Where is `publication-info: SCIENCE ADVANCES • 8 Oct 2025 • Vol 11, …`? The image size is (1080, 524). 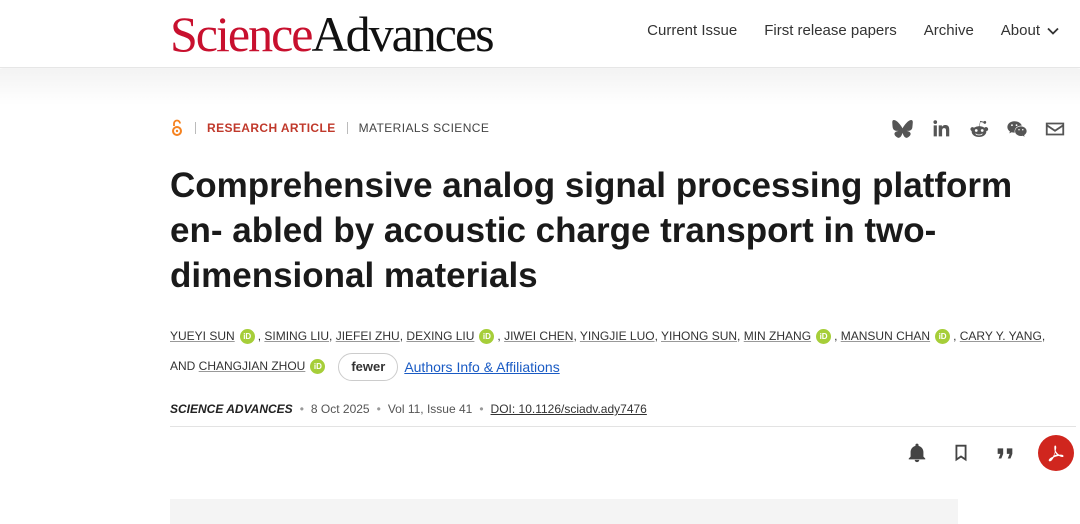 publication-info: SCIENCE ADVANCES • 8 Oct 2025 • Vol 11, … is located at coordinates (408, 409).